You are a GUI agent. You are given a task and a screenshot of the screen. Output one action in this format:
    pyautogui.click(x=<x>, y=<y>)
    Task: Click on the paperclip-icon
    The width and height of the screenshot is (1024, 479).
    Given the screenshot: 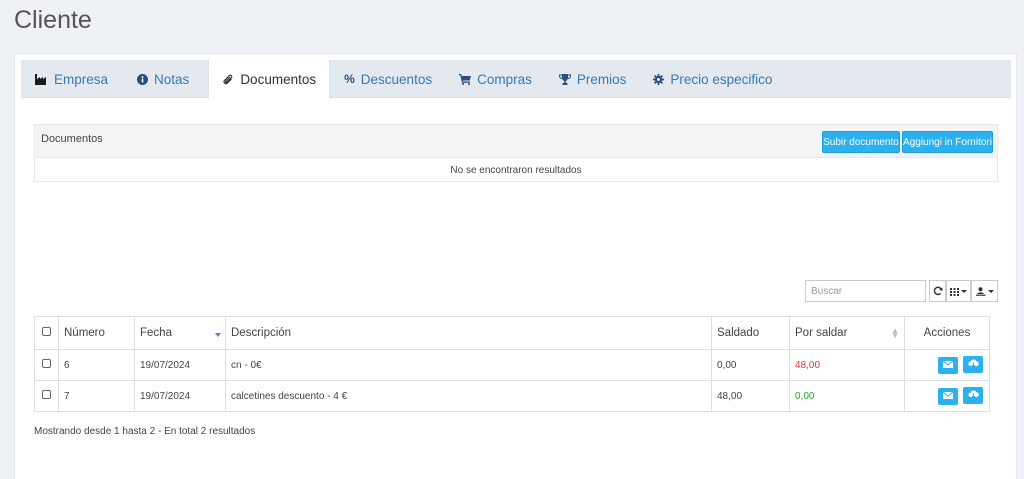 What is the action you would take?
    pyautogui.click(x=228, y=80)
    